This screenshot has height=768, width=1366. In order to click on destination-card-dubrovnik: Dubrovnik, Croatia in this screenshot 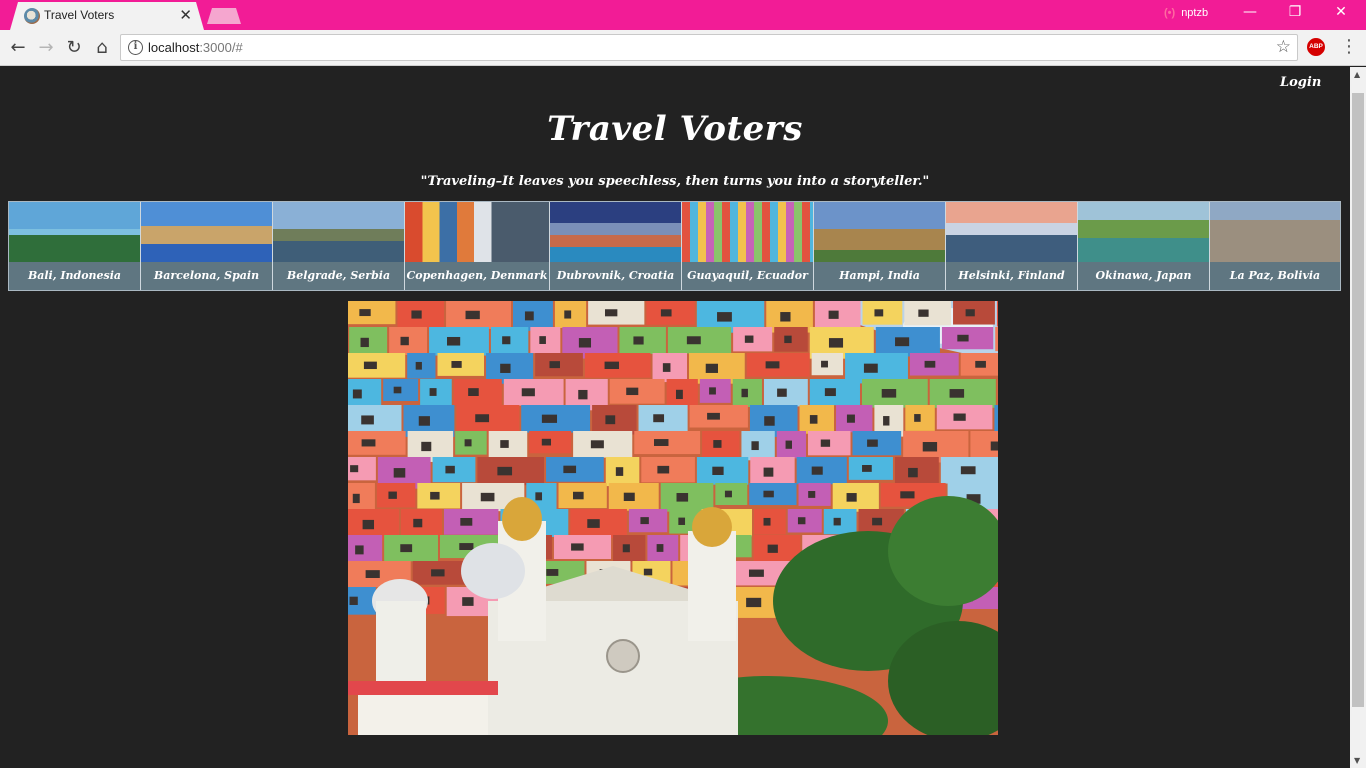, I will do `click(616, 246)`.